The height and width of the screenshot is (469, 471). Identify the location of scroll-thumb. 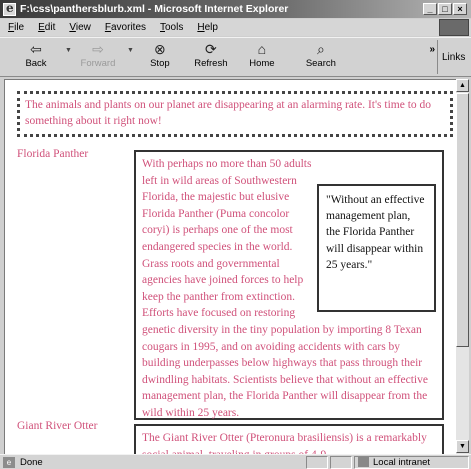
(462, 220).